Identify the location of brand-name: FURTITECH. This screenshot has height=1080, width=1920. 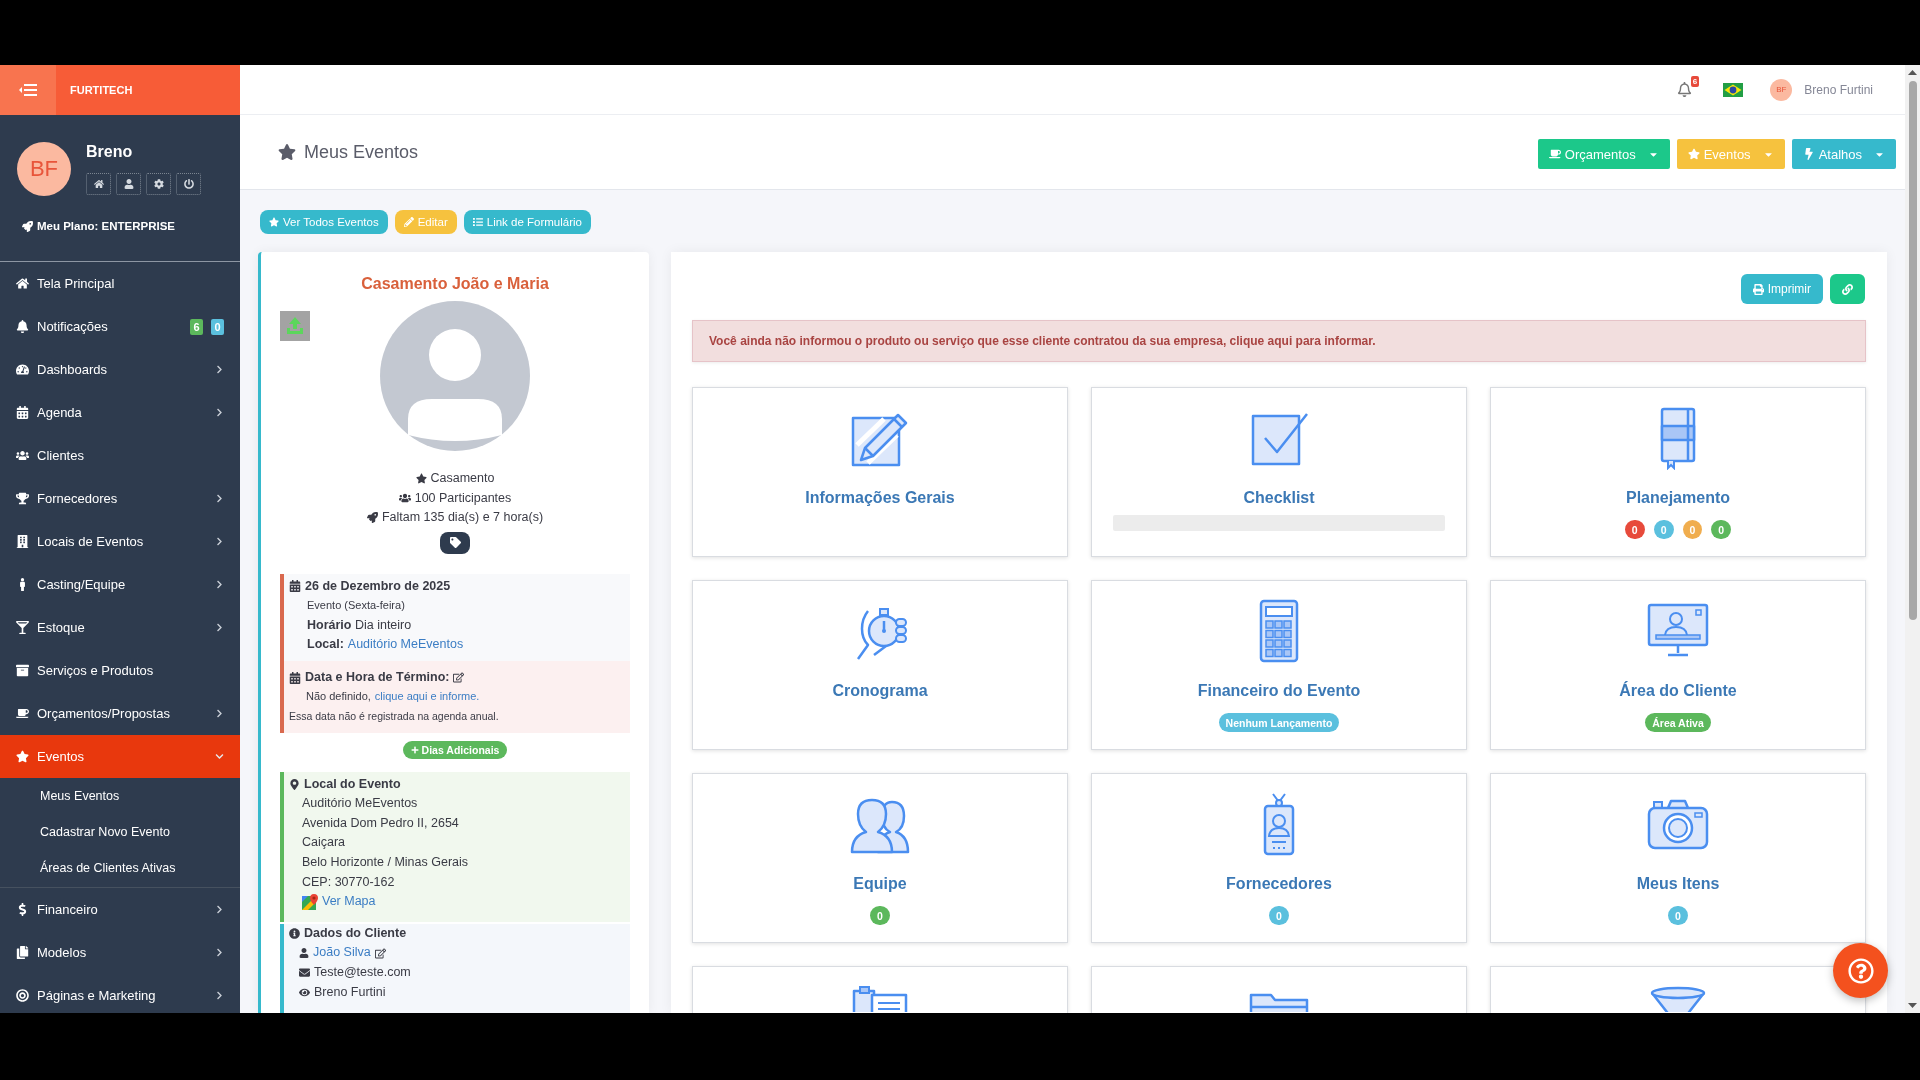
(101, 90).